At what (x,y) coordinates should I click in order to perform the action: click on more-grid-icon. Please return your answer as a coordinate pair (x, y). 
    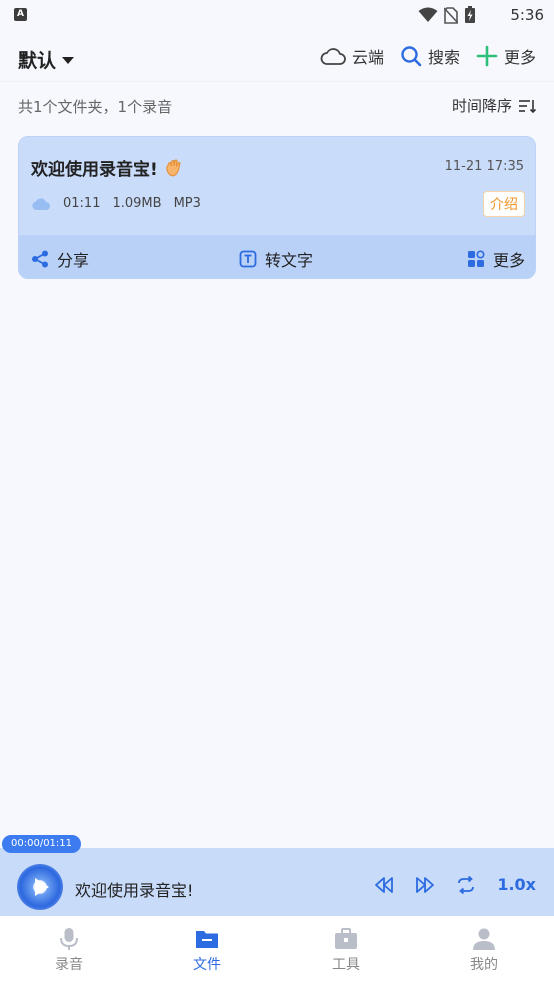
    Looking at the image, I should click on (476, 258).